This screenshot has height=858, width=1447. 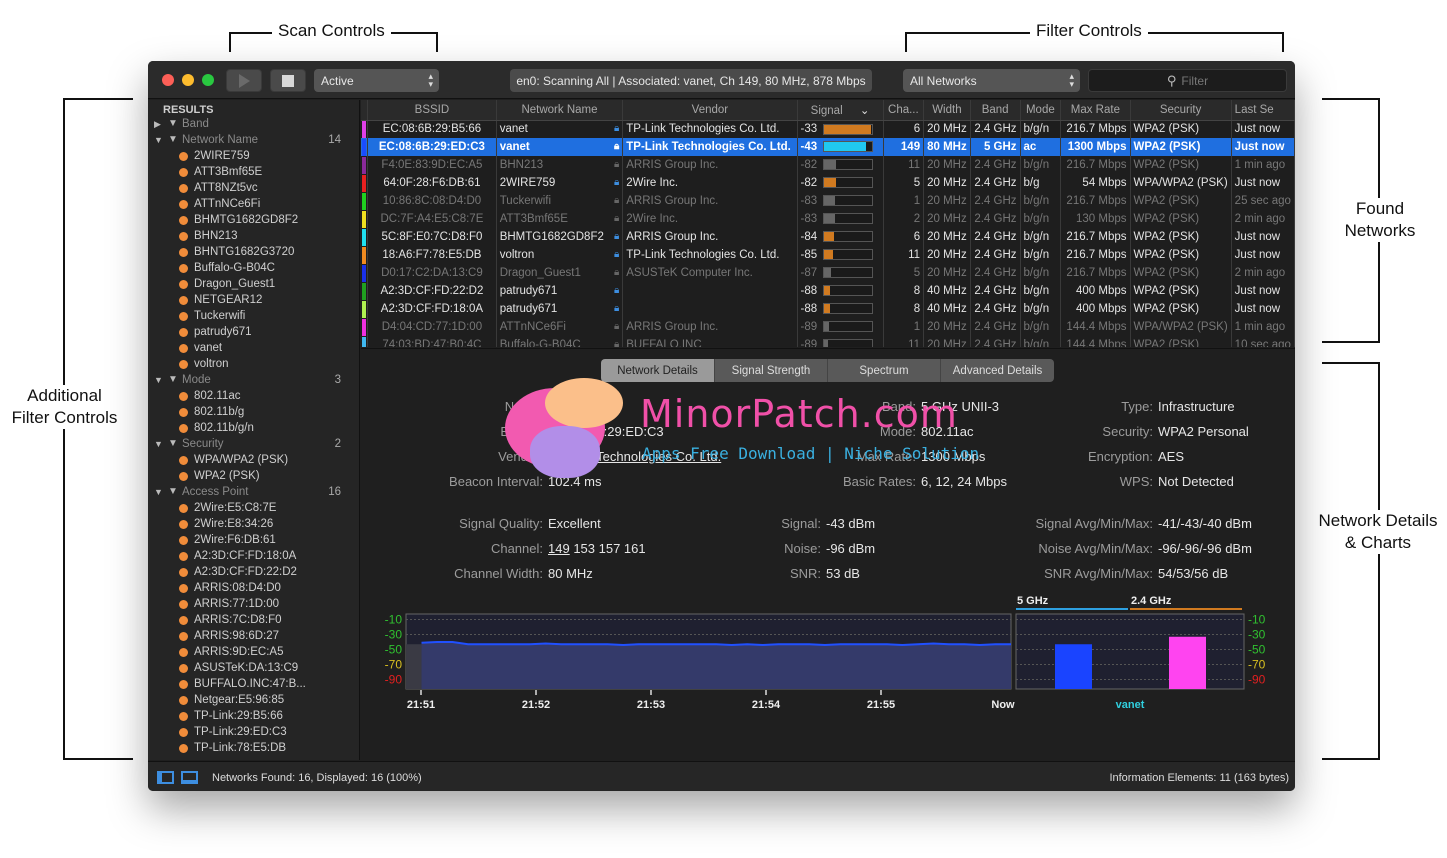 I want to click on sidebar-group: ▼ ▼ Access Point 16, so click(x=253, y=492).